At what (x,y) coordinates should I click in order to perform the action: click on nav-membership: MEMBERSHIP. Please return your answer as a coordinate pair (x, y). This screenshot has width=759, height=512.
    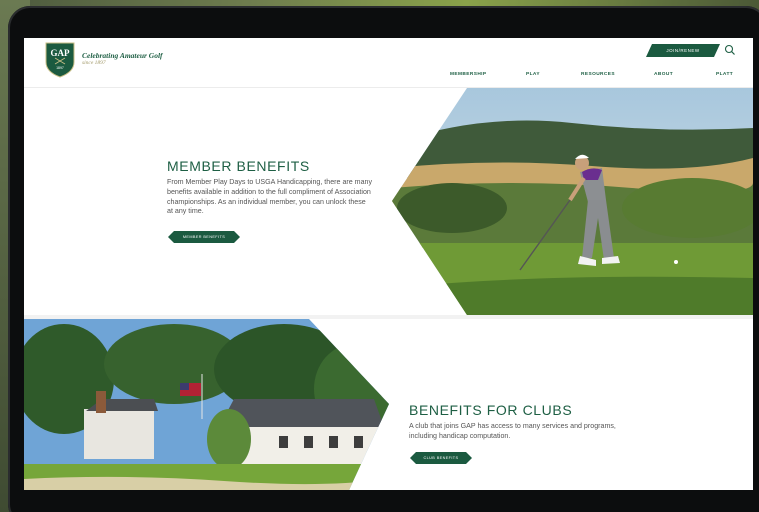
    Looking at the image, I should click on (468, 74).